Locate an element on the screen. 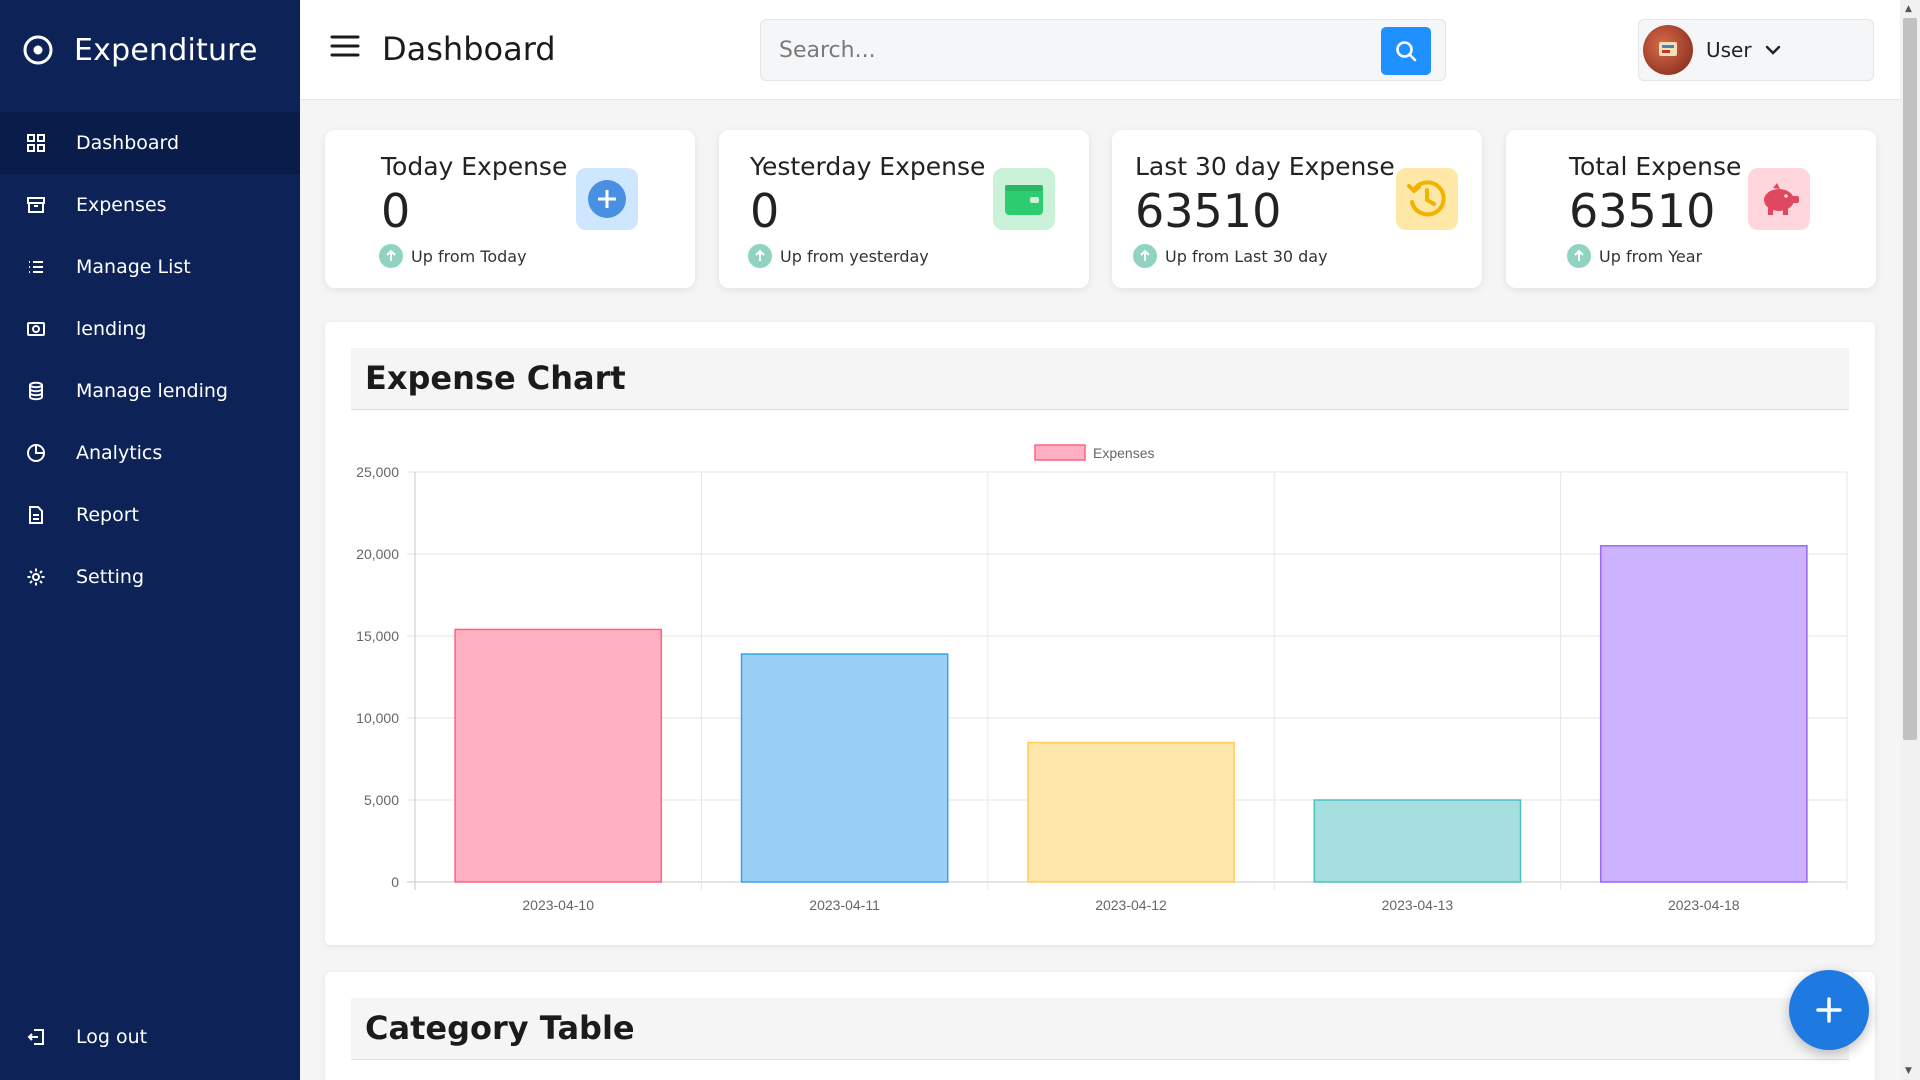 This screenshot has width=1920, height=1080. wallet-icon is located at coordinates (1024, 200).